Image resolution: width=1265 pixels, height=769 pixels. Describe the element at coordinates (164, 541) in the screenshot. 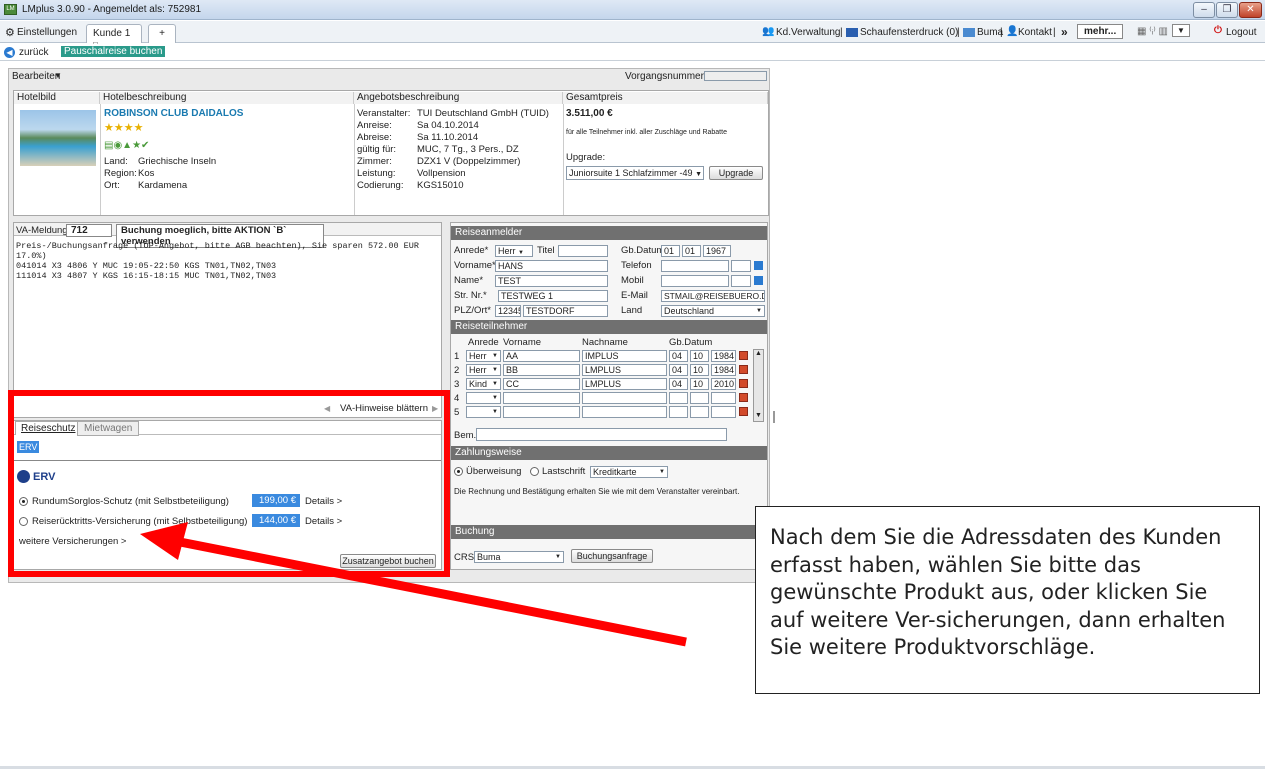

I see `arrow-head` at that location.